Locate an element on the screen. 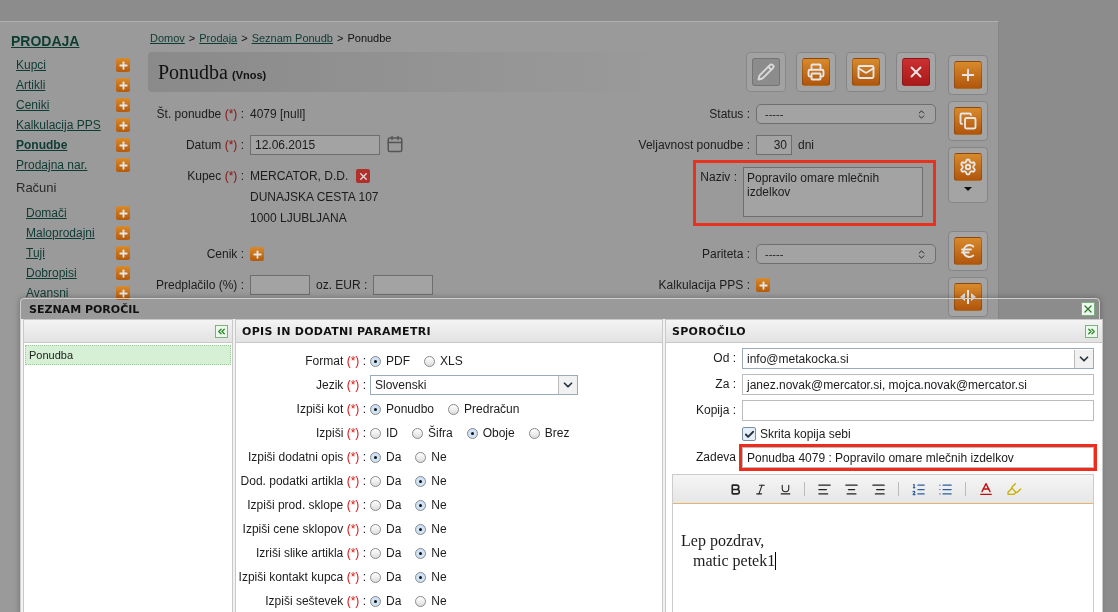  checkbox: Skrita kopija sebi is located at coordinates (918, 434).